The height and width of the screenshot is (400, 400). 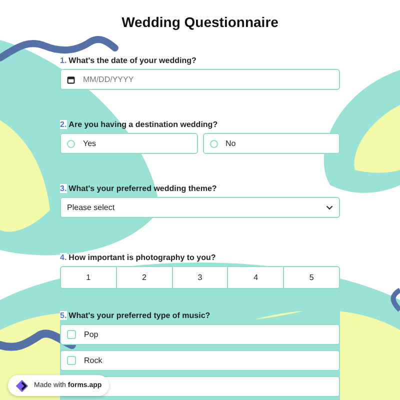 I want to click on option-label: Yes, so click(x=89, y=143).